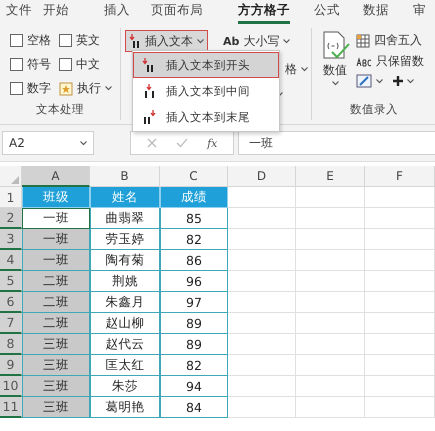  Describe the element at coordinates (11, 365) in the screenshot. I see `row-header: 9` at that location.